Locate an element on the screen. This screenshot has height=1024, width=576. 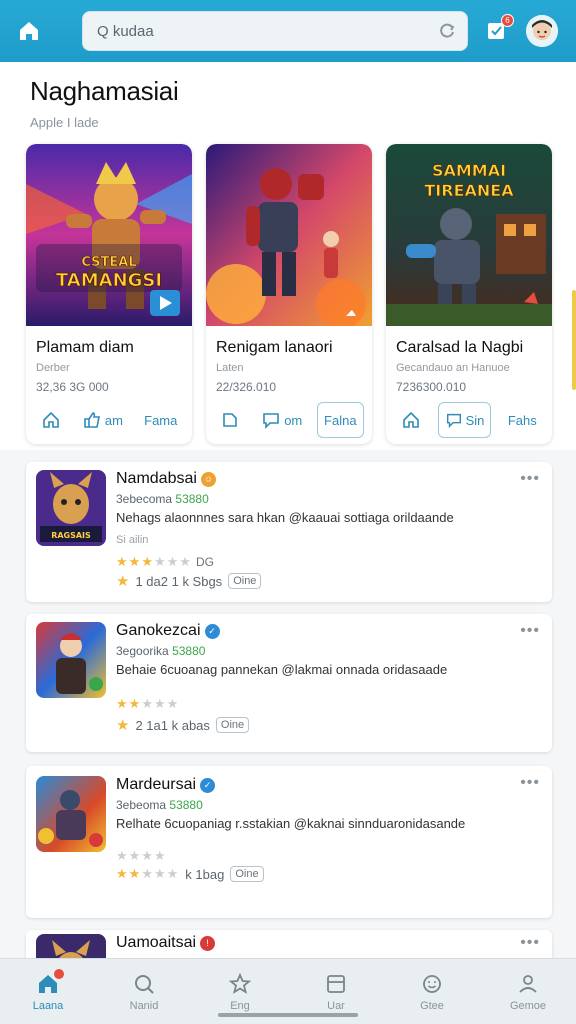
featured-card-art is located at coordinates (289, 235).